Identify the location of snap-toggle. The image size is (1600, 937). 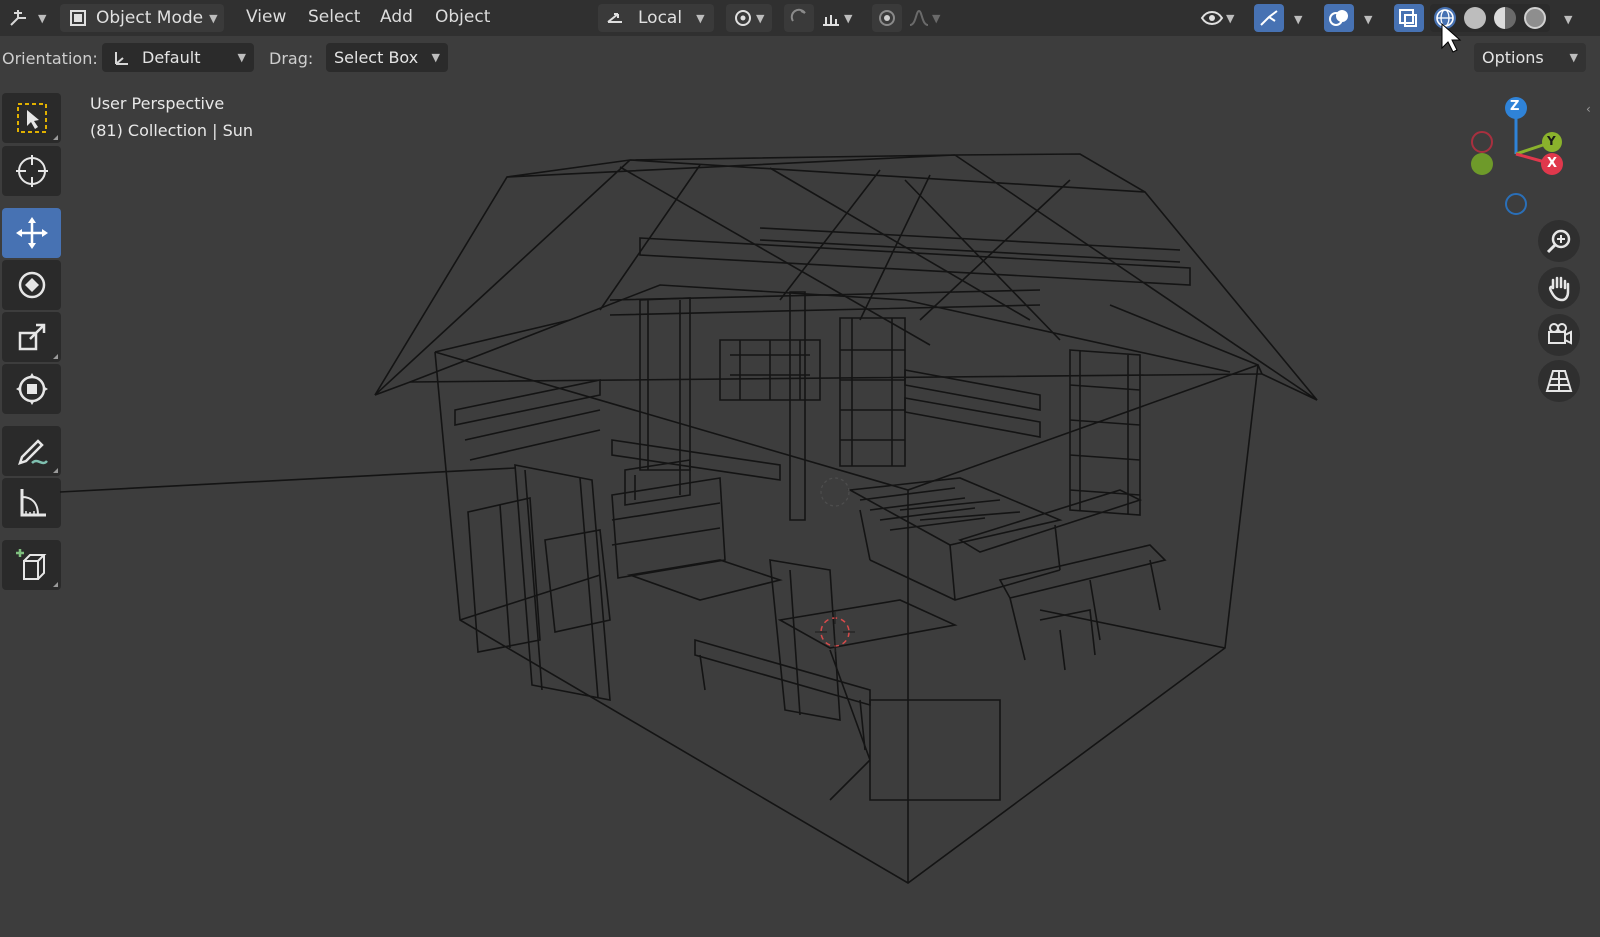
(799, 18).